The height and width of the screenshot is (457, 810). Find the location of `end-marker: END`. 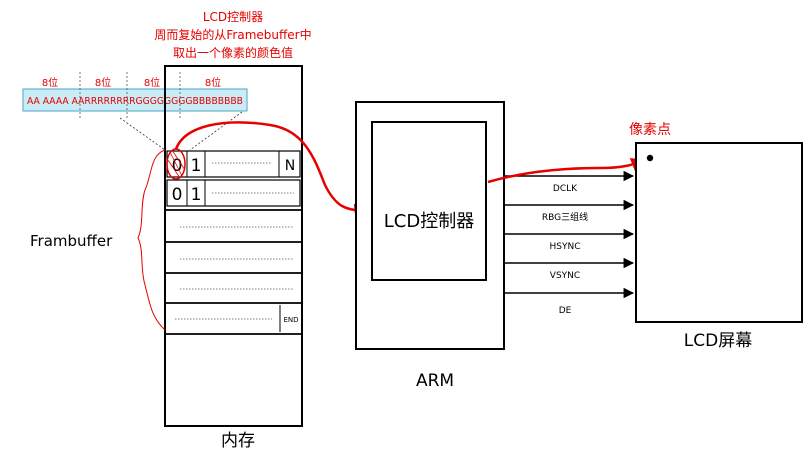

end-marker: END is located at coordinates (290, 320).